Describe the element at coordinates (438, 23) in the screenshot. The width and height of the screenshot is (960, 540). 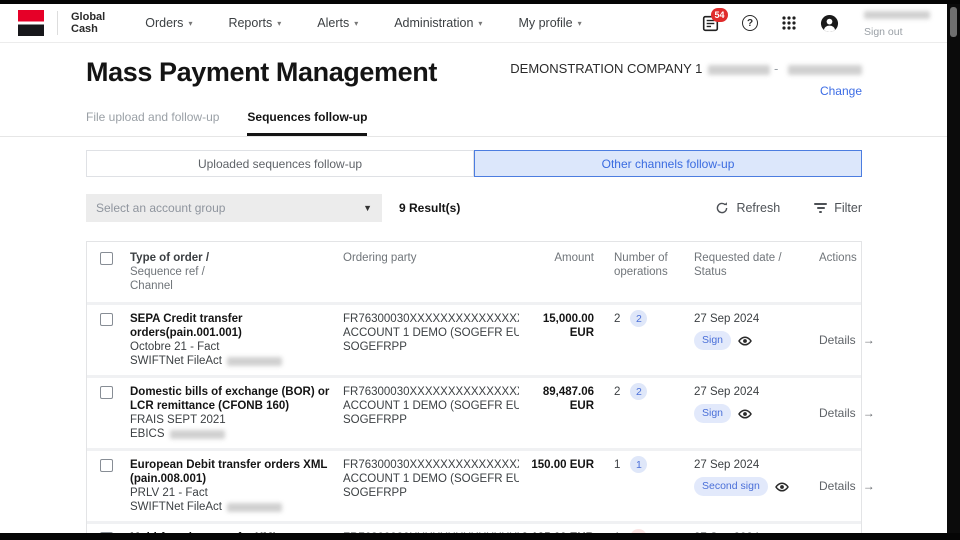
I see `nav-item-administration: Administration ▾` at that location.